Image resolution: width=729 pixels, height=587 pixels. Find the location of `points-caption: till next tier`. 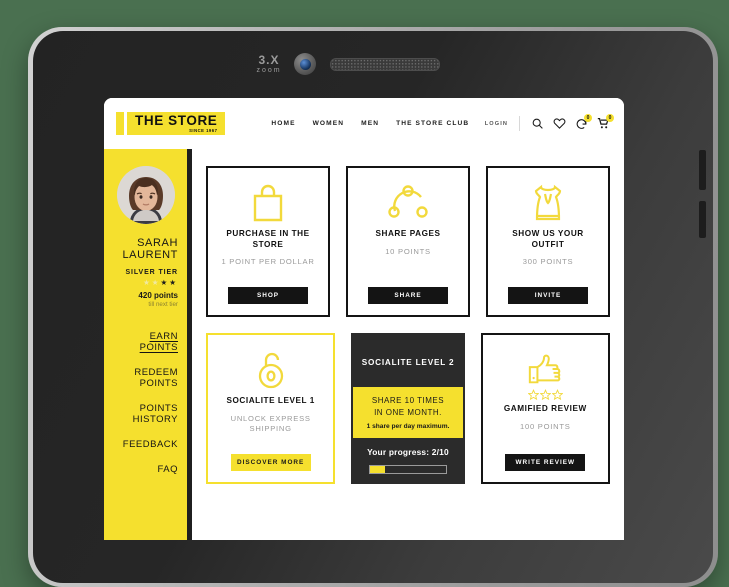

points-caption: till next tier is located at coordinates (163, 305).